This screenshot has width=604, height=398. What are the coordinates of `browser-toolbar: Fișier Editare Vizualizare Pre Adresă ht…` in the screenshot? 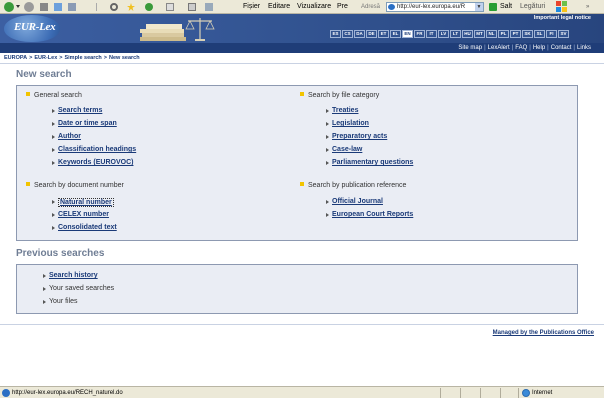 It's located at (302, 7).